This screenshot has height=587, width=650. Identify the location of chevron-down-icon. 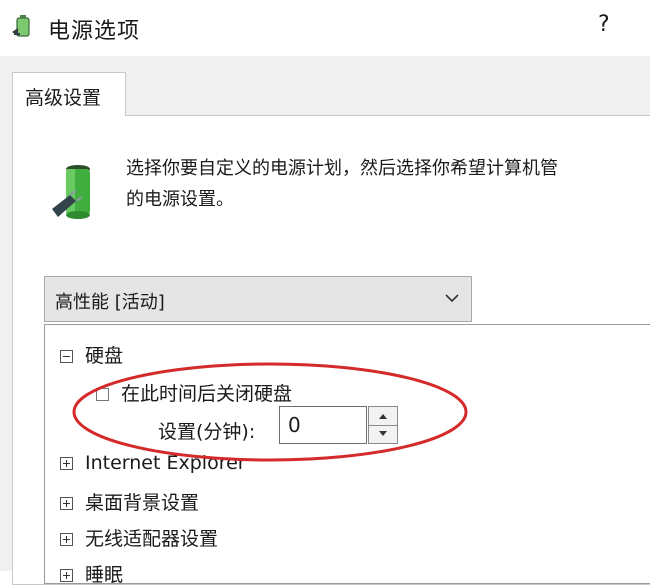
(452, 298).